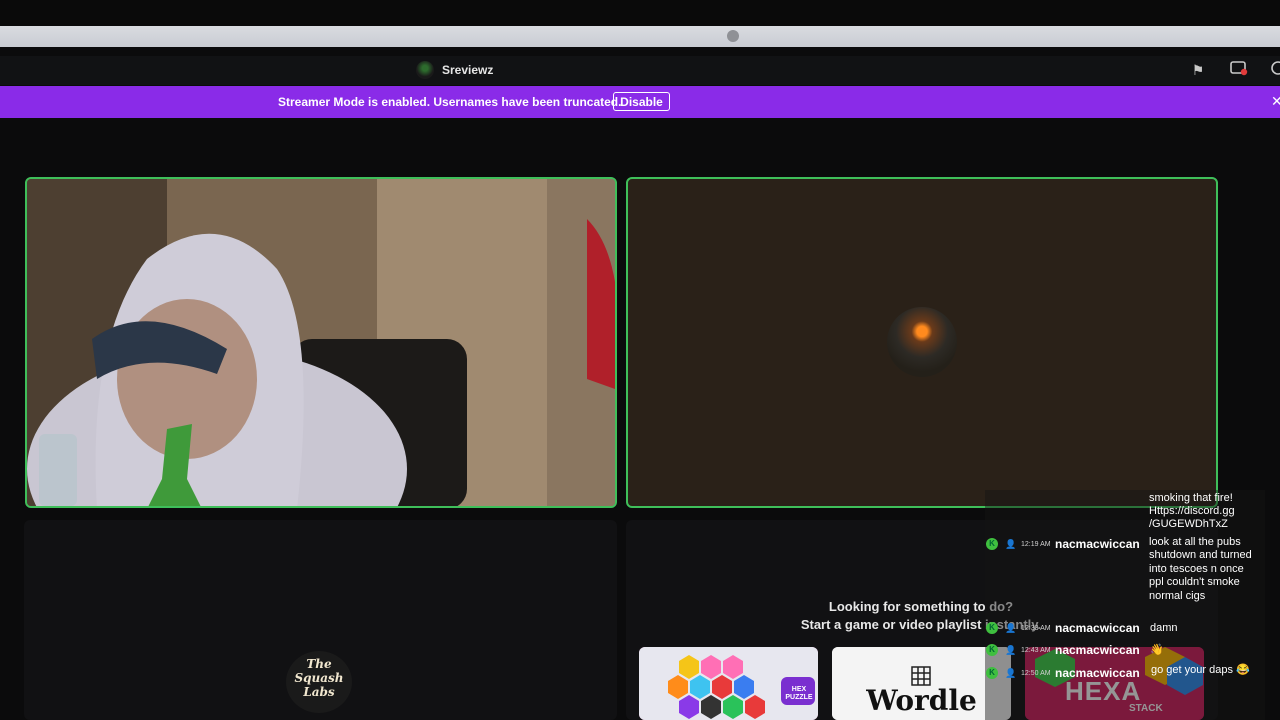 Image resolution: width=1280 pixels, height=720 pixels. Describe the element at coordinates (1036, 650) in the screenshot. I see `chat-time: 12:43 AM` at that location.